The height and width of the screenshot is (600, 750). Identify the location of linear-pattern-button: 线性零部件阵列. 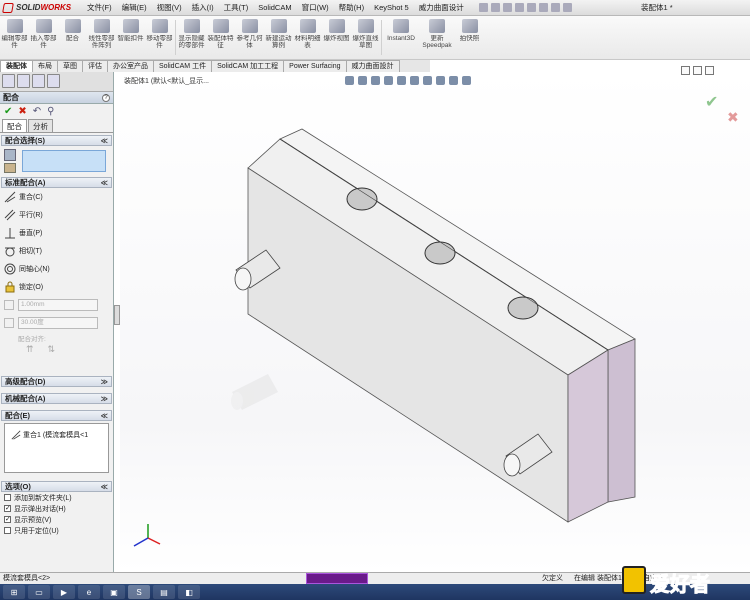
(101, 38).